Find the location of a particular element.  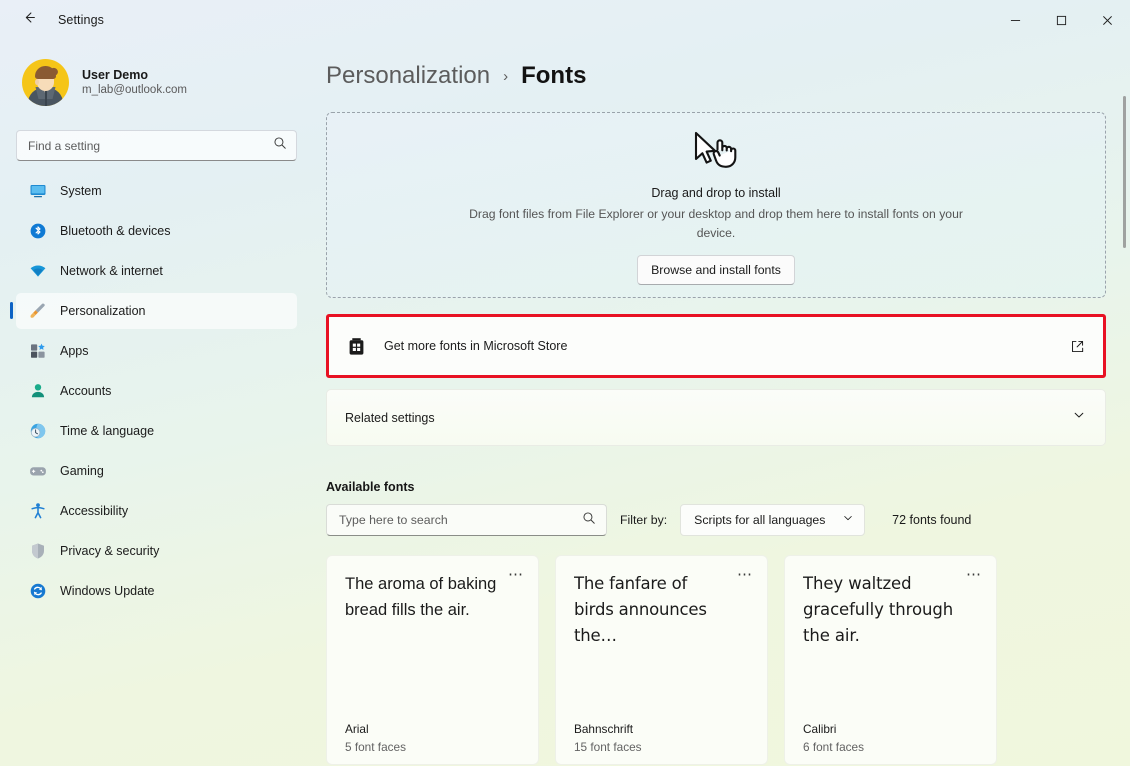

scripts-filter-dropdown: Scripts for all languages is located at coordinates (773, 520).